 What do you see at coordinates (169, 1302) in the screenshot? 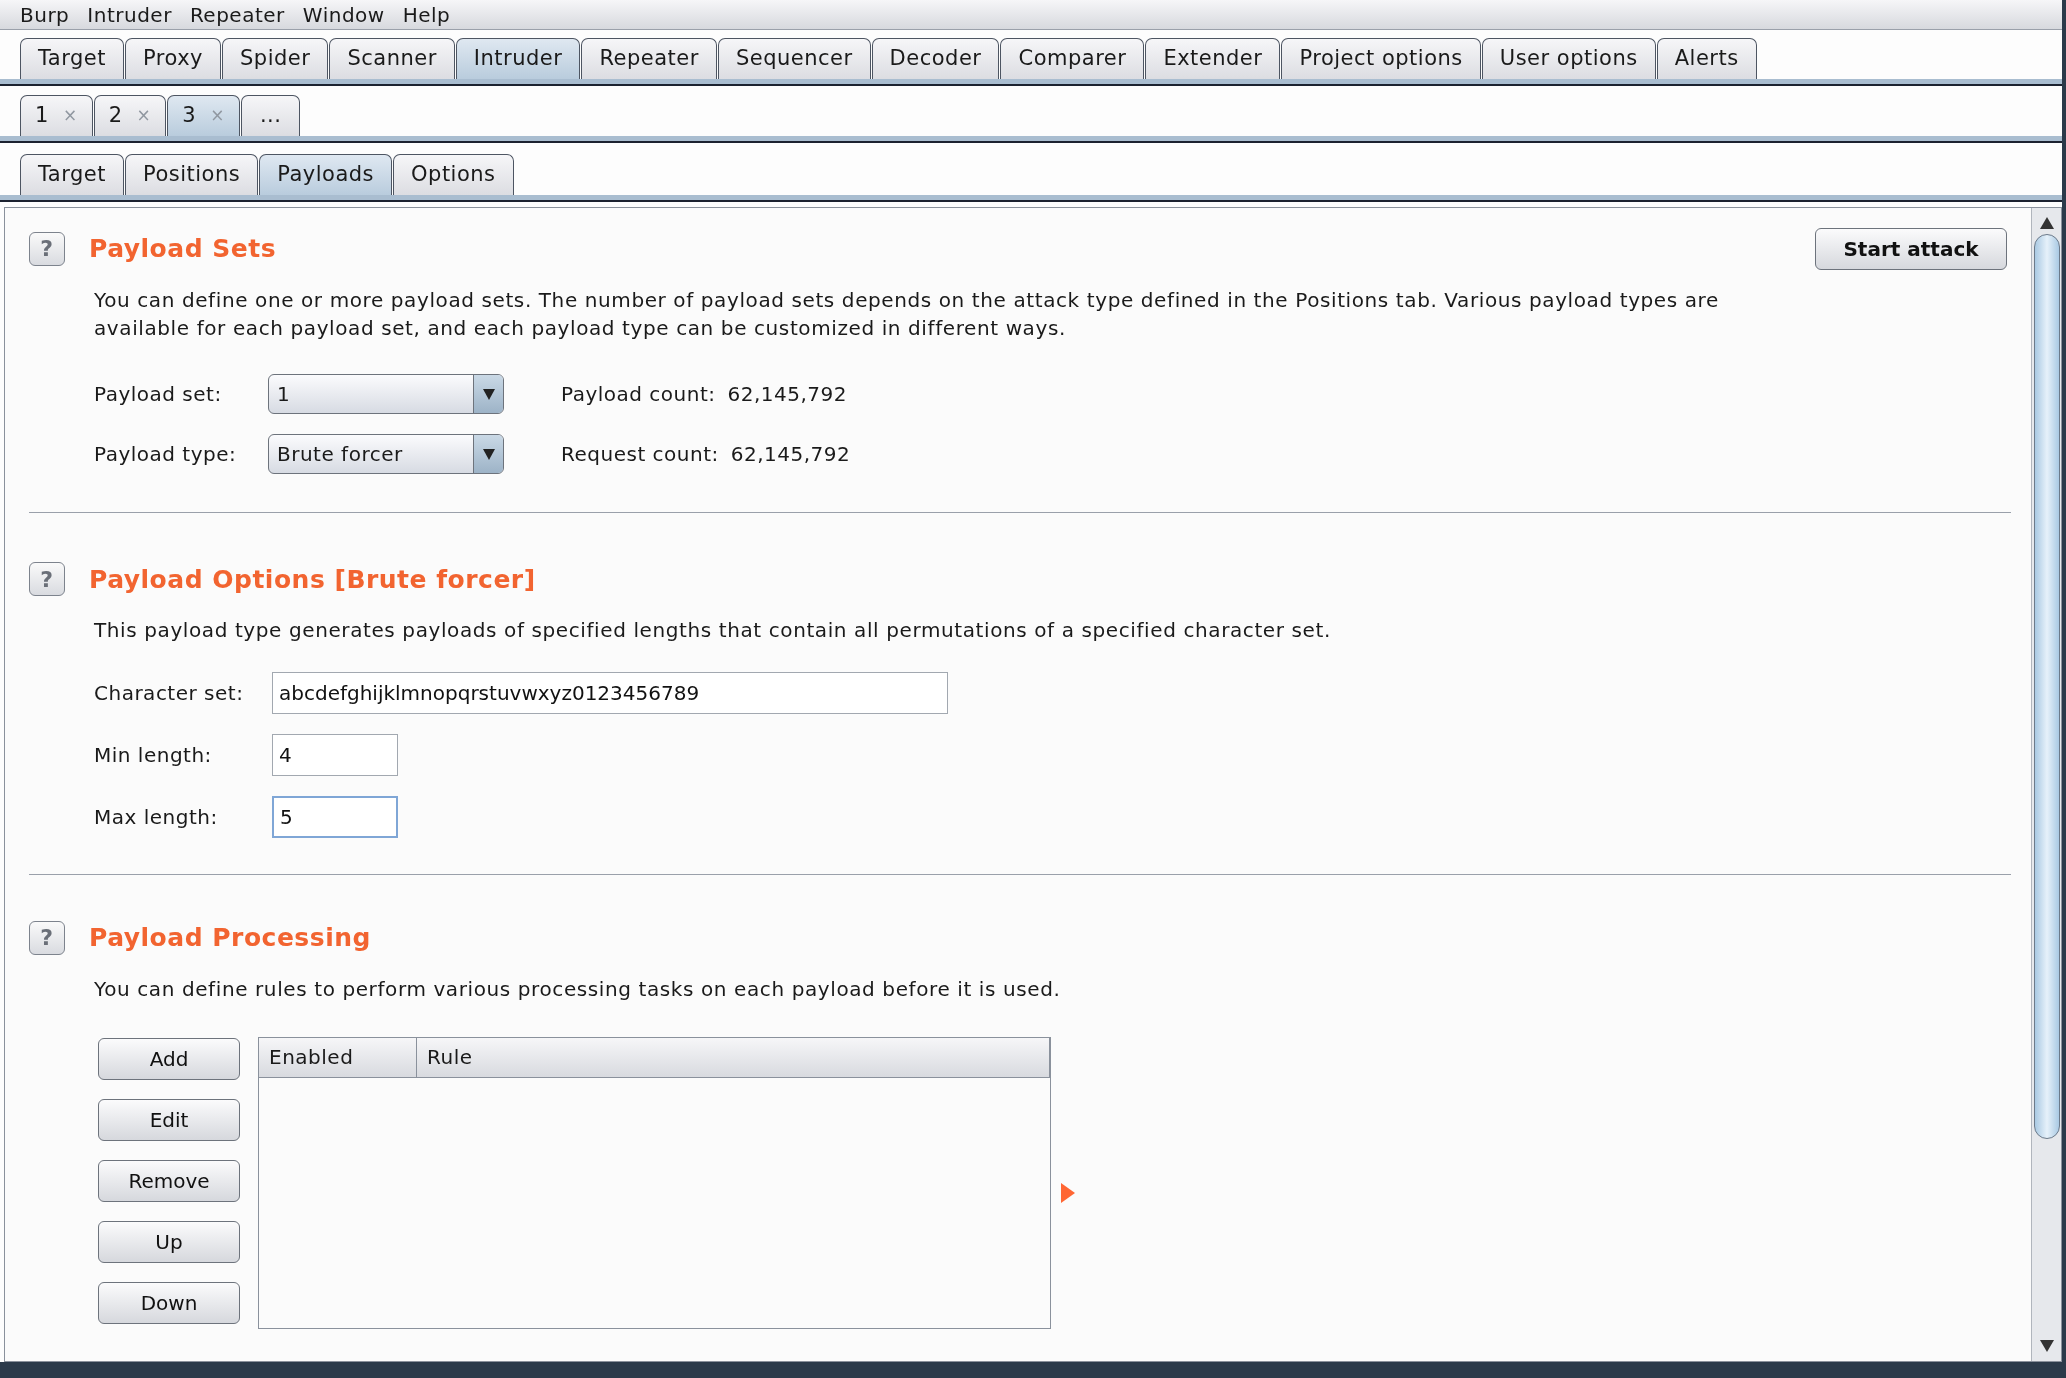
I see `rule-button: Down` at bounding box center [169, 1302].